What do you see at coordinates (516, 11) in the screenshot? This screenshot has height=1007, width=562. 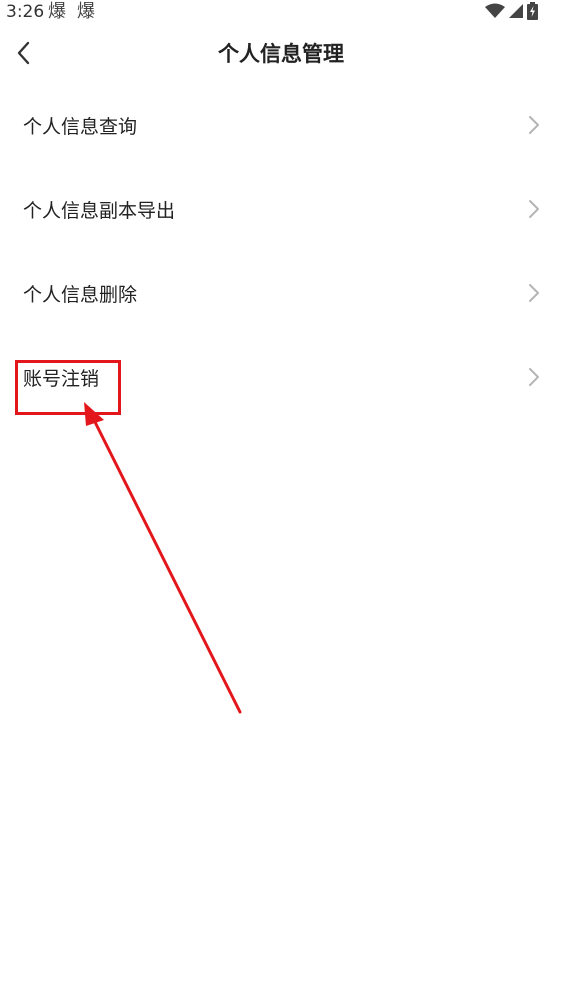 I see `cell-signal-icon` at bounding box center [516, 11].